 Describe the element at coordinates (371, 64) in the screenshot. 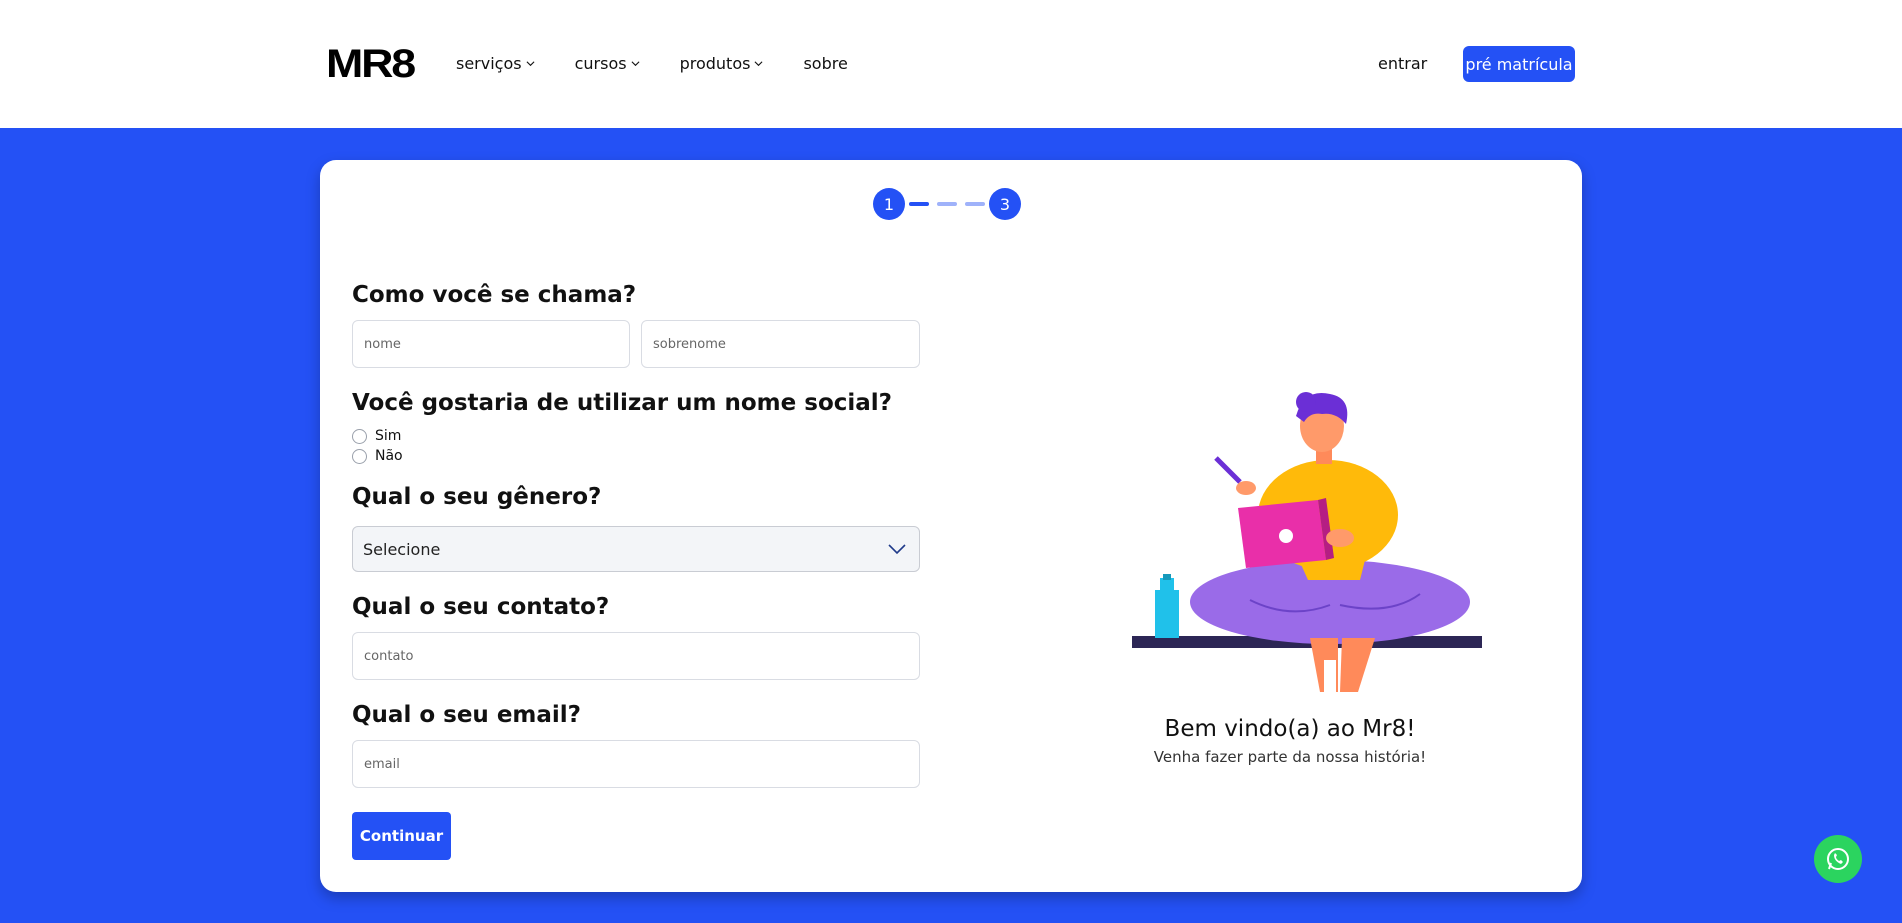

I see `logo: MR8` at that location.